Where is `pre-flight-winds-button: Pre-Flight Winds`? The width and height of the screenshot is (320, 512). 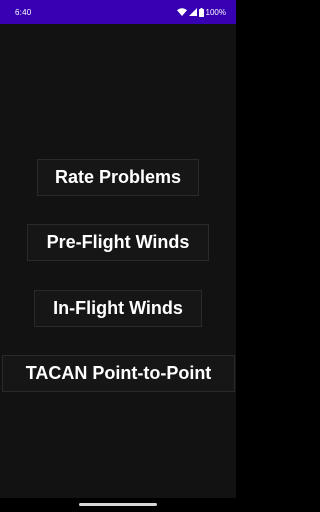 pre-flight-winds-button: Pre-Flight Winds is located at coordinates (118, 242).